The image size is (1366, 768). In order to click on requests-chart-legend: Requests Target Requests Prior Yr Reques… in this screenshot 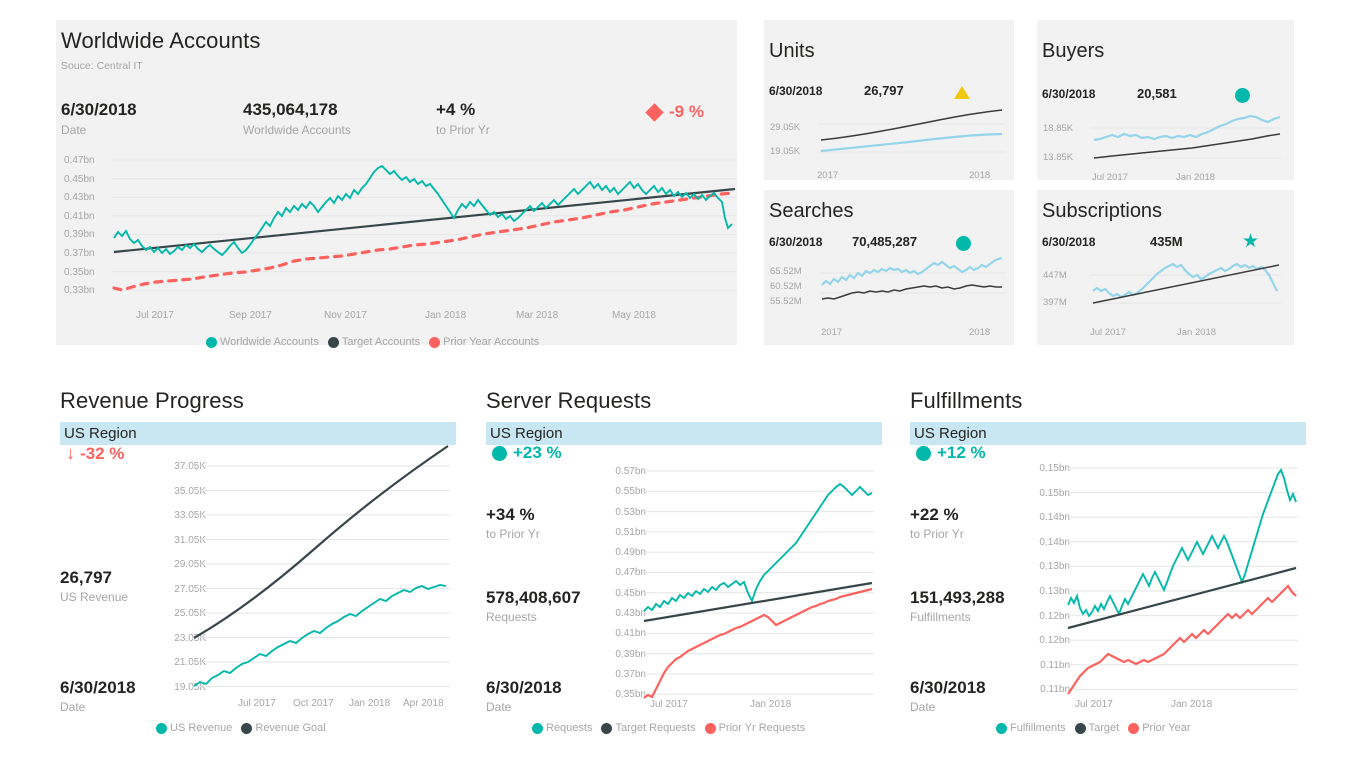, I will do `click(668, 728)`.